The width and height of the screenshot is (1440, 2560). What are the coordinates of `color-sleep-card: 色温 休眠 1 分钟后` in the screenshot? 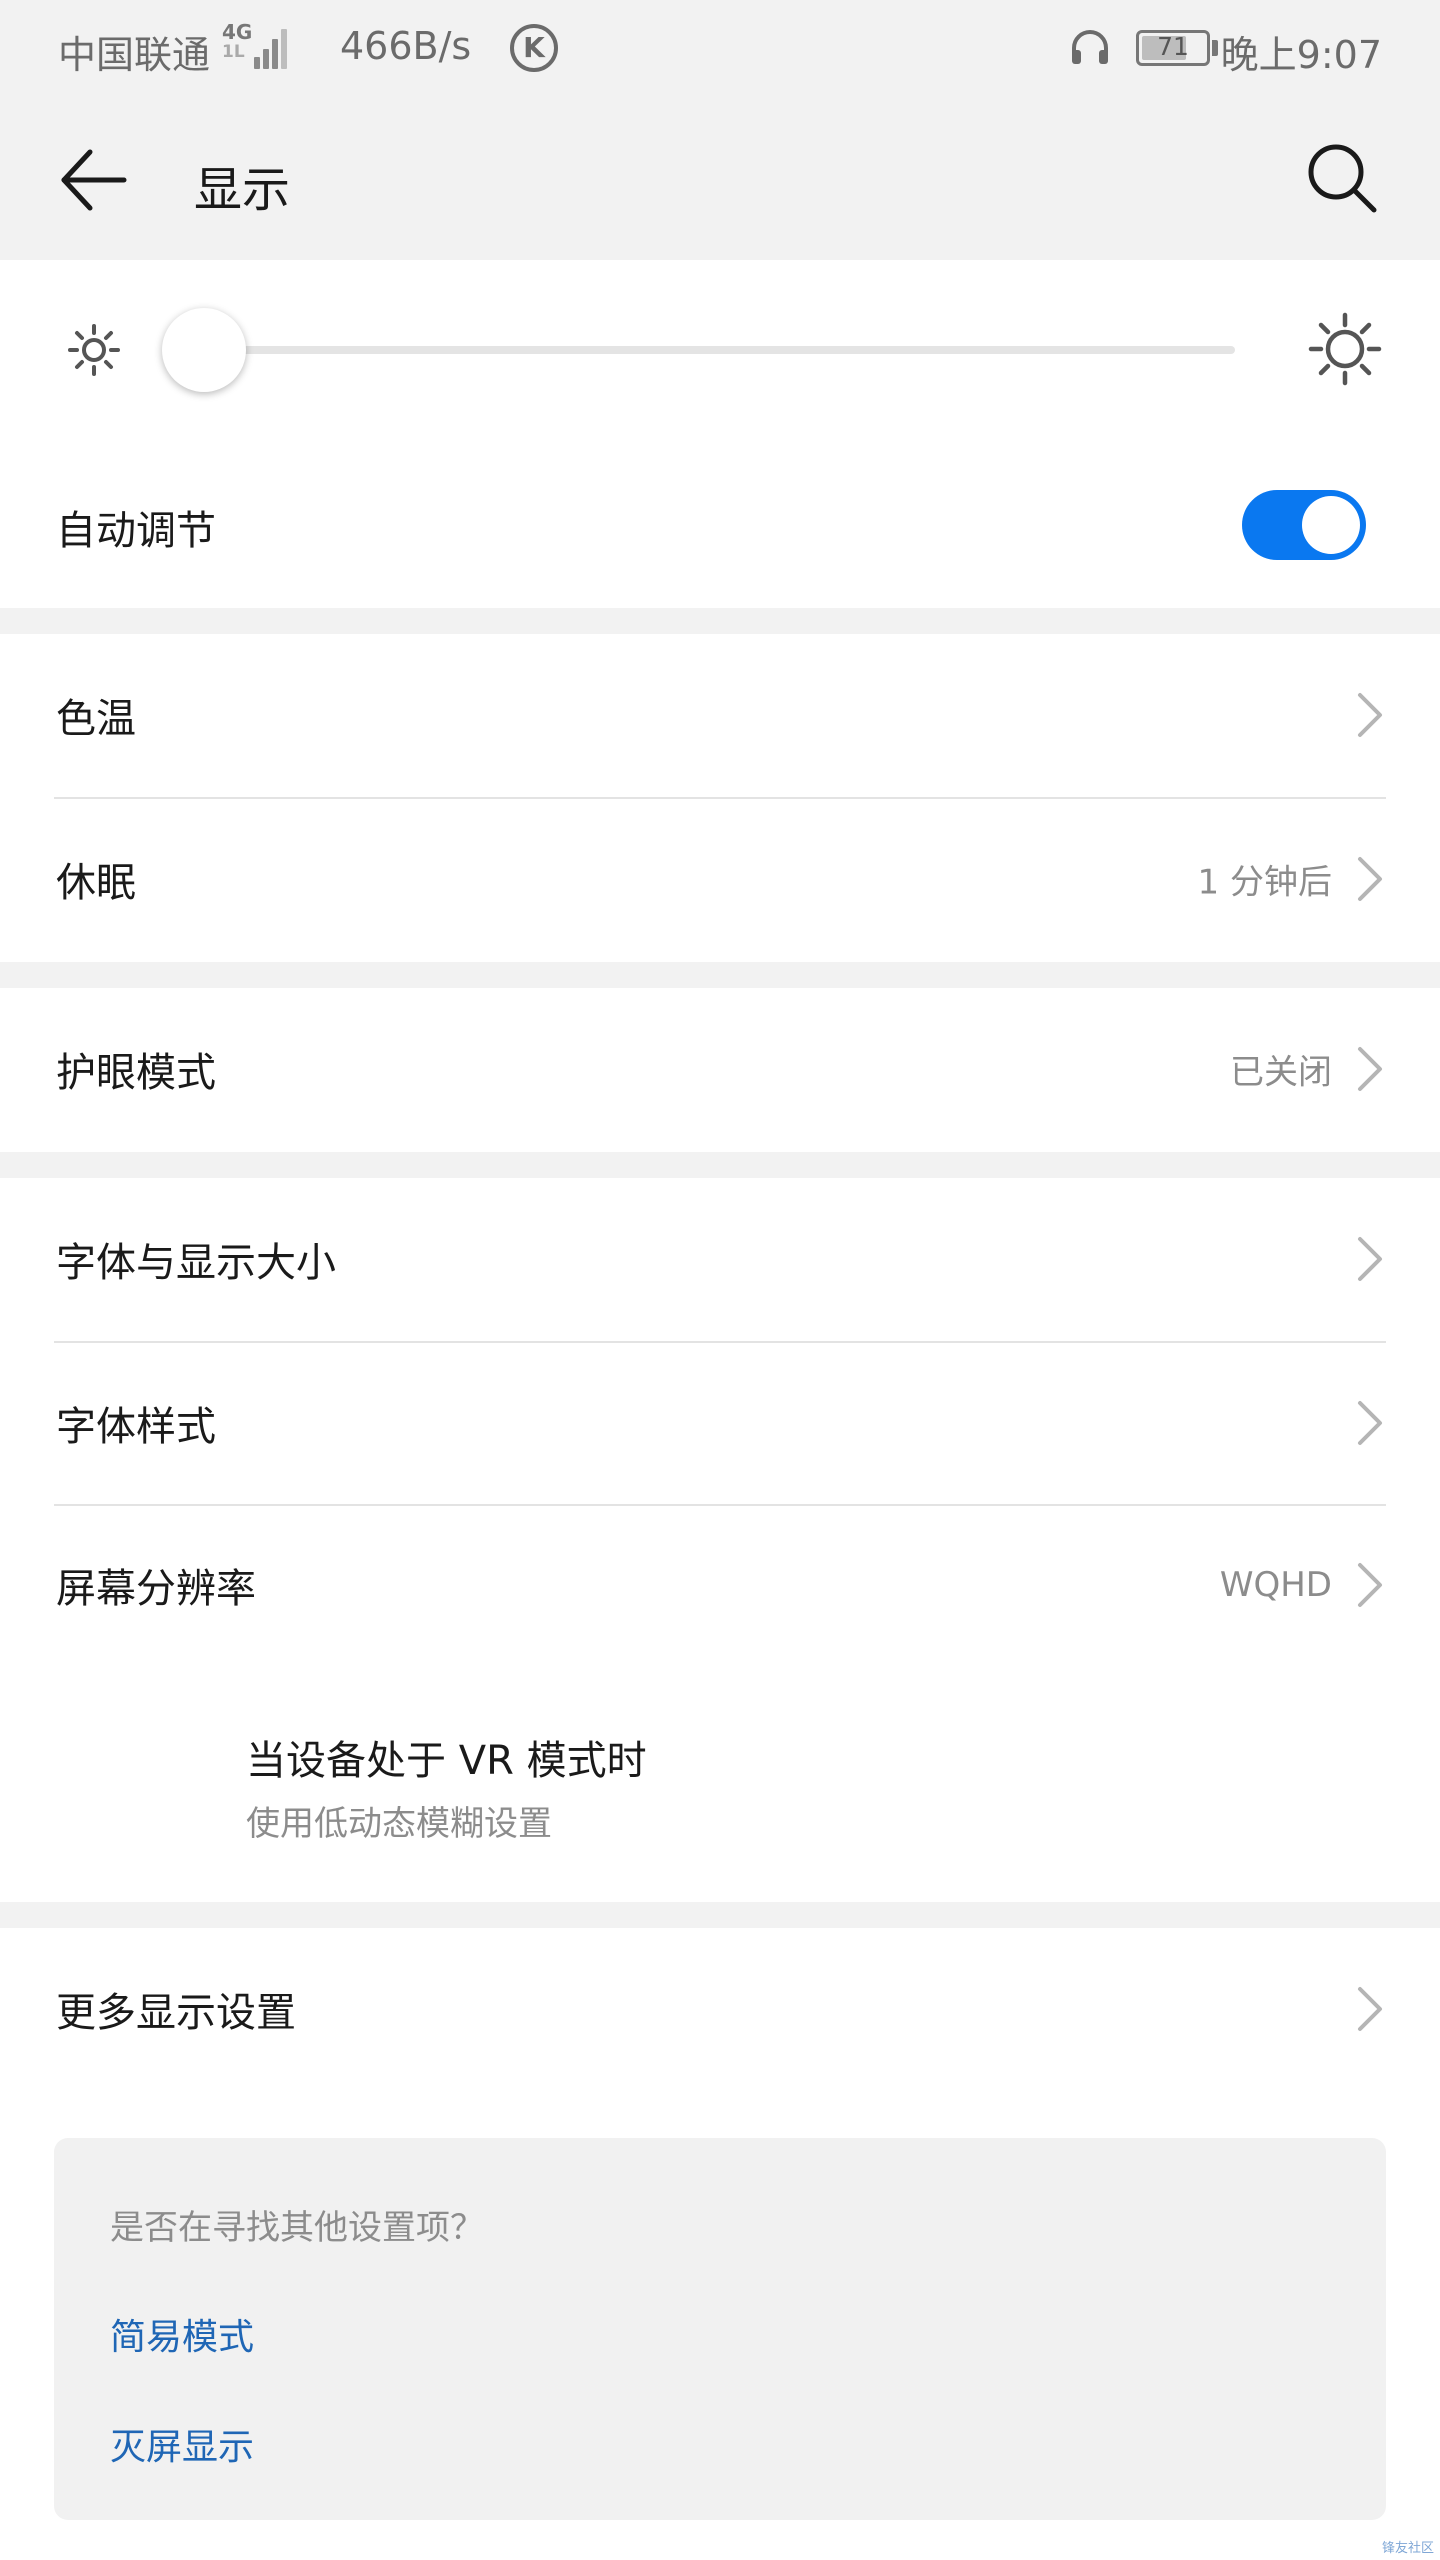 It's located at (720, 798).